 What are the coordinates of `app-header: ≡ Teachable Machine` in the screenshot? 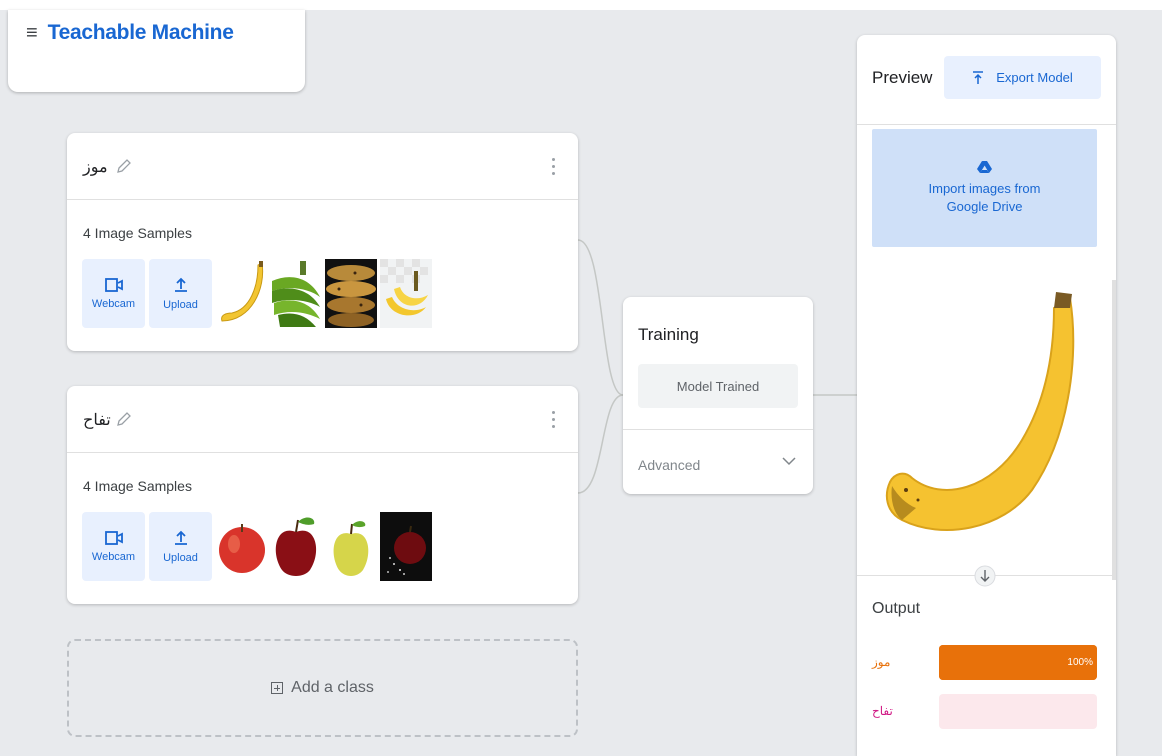 It's located at (156, 51).